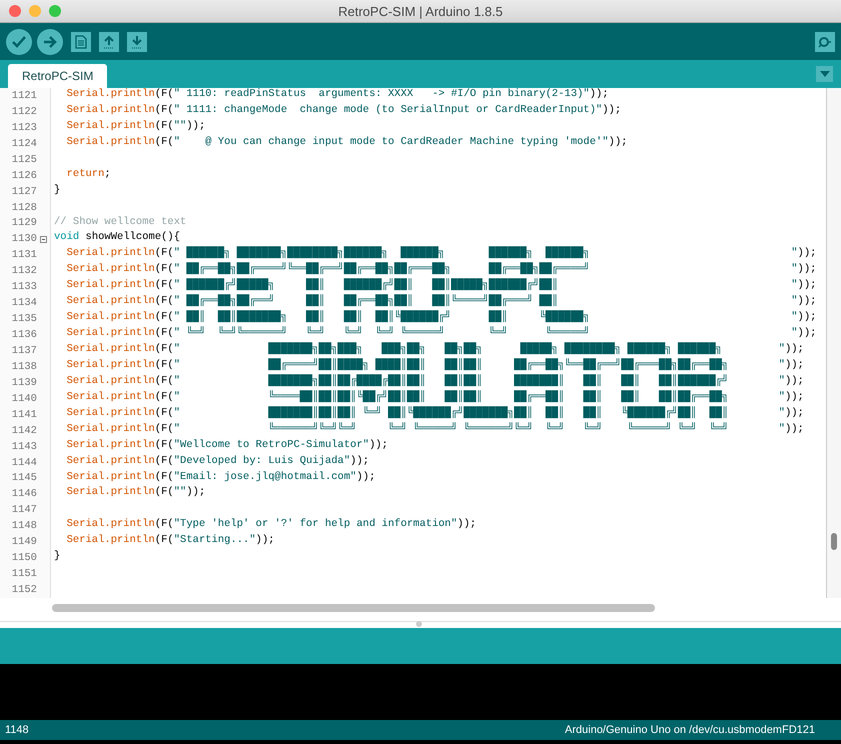 The height and width of the screenshot is (744, 841). I want to click on line-number: 1128, so click(24, 208).